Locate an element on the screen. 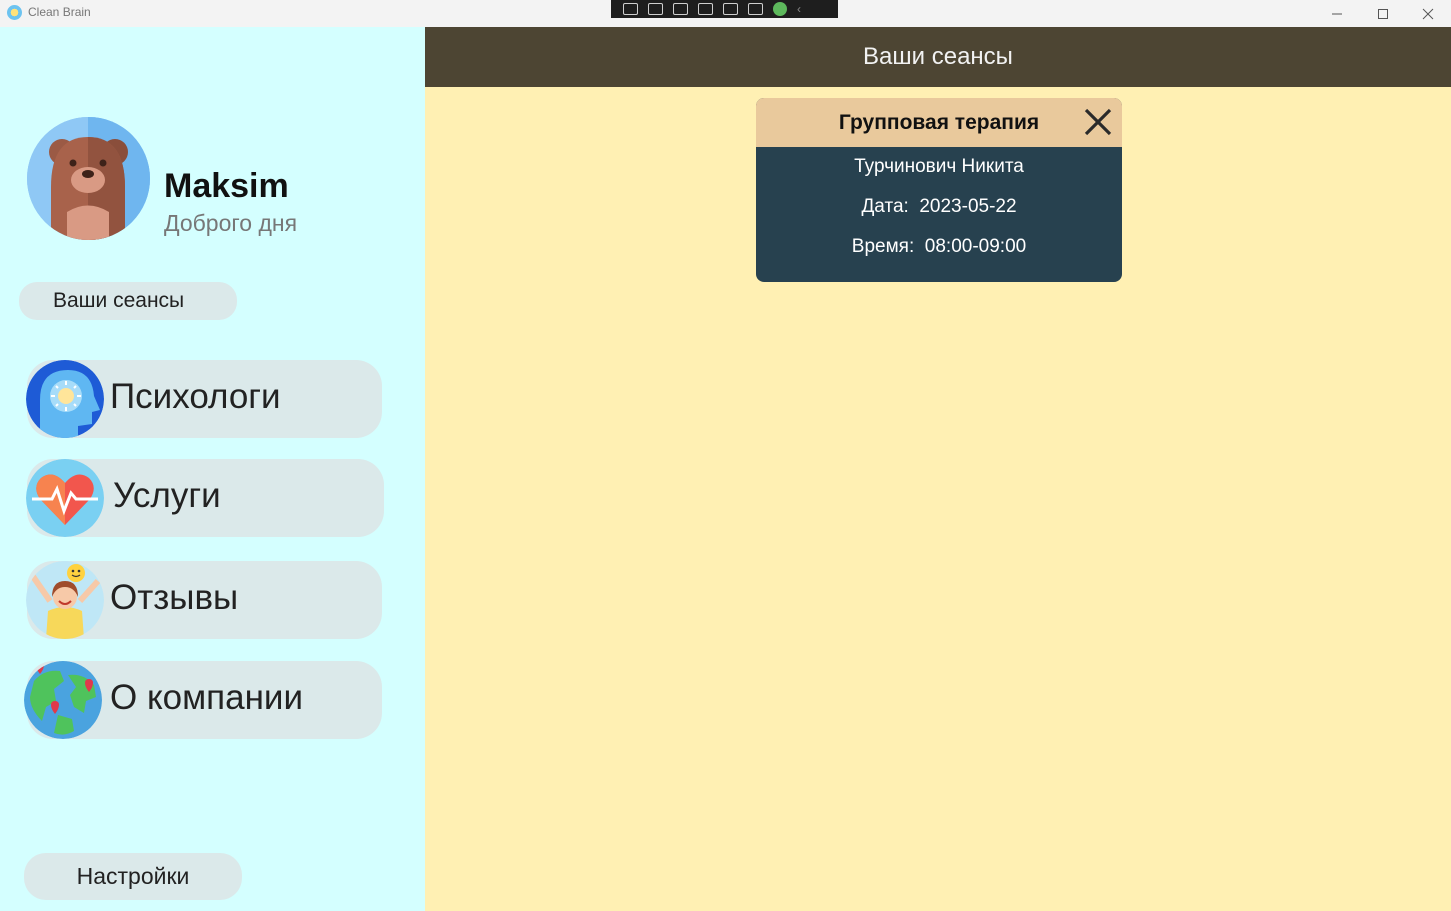 The height and width of the screenshot is (911, 1451). close-window-button is located at coordinates (1428, 13).